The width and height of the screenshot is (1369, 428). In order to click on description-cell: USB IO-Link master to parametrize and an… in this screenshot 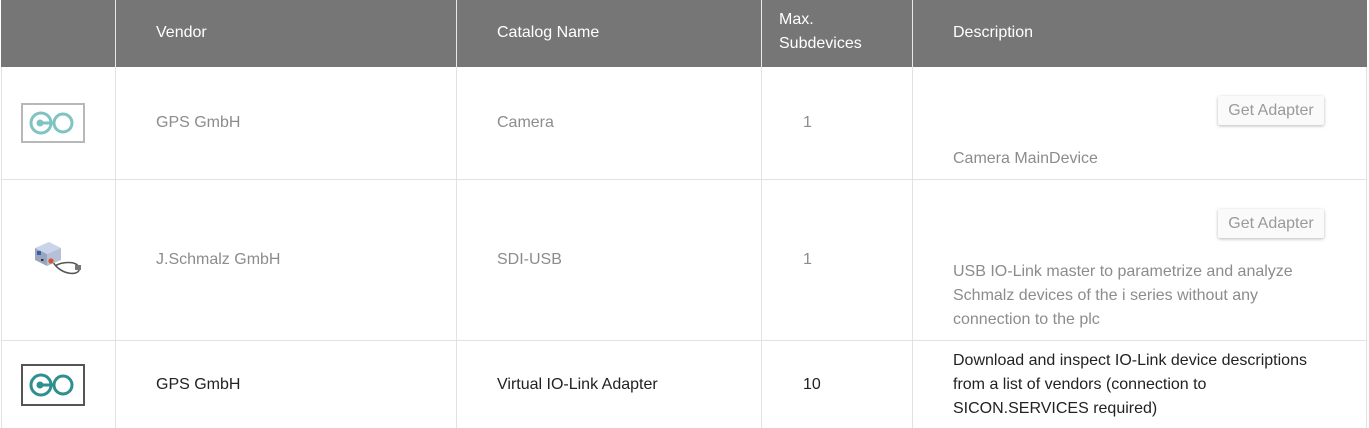, I will do `click(1123, 296)`.